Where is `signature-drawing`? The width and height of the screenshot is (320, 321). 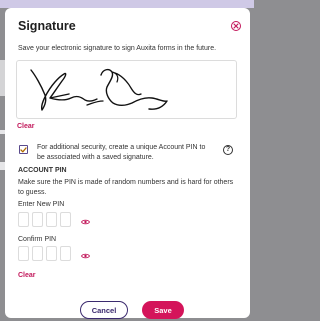 signature-drawing is located at coordinates (99, 89).